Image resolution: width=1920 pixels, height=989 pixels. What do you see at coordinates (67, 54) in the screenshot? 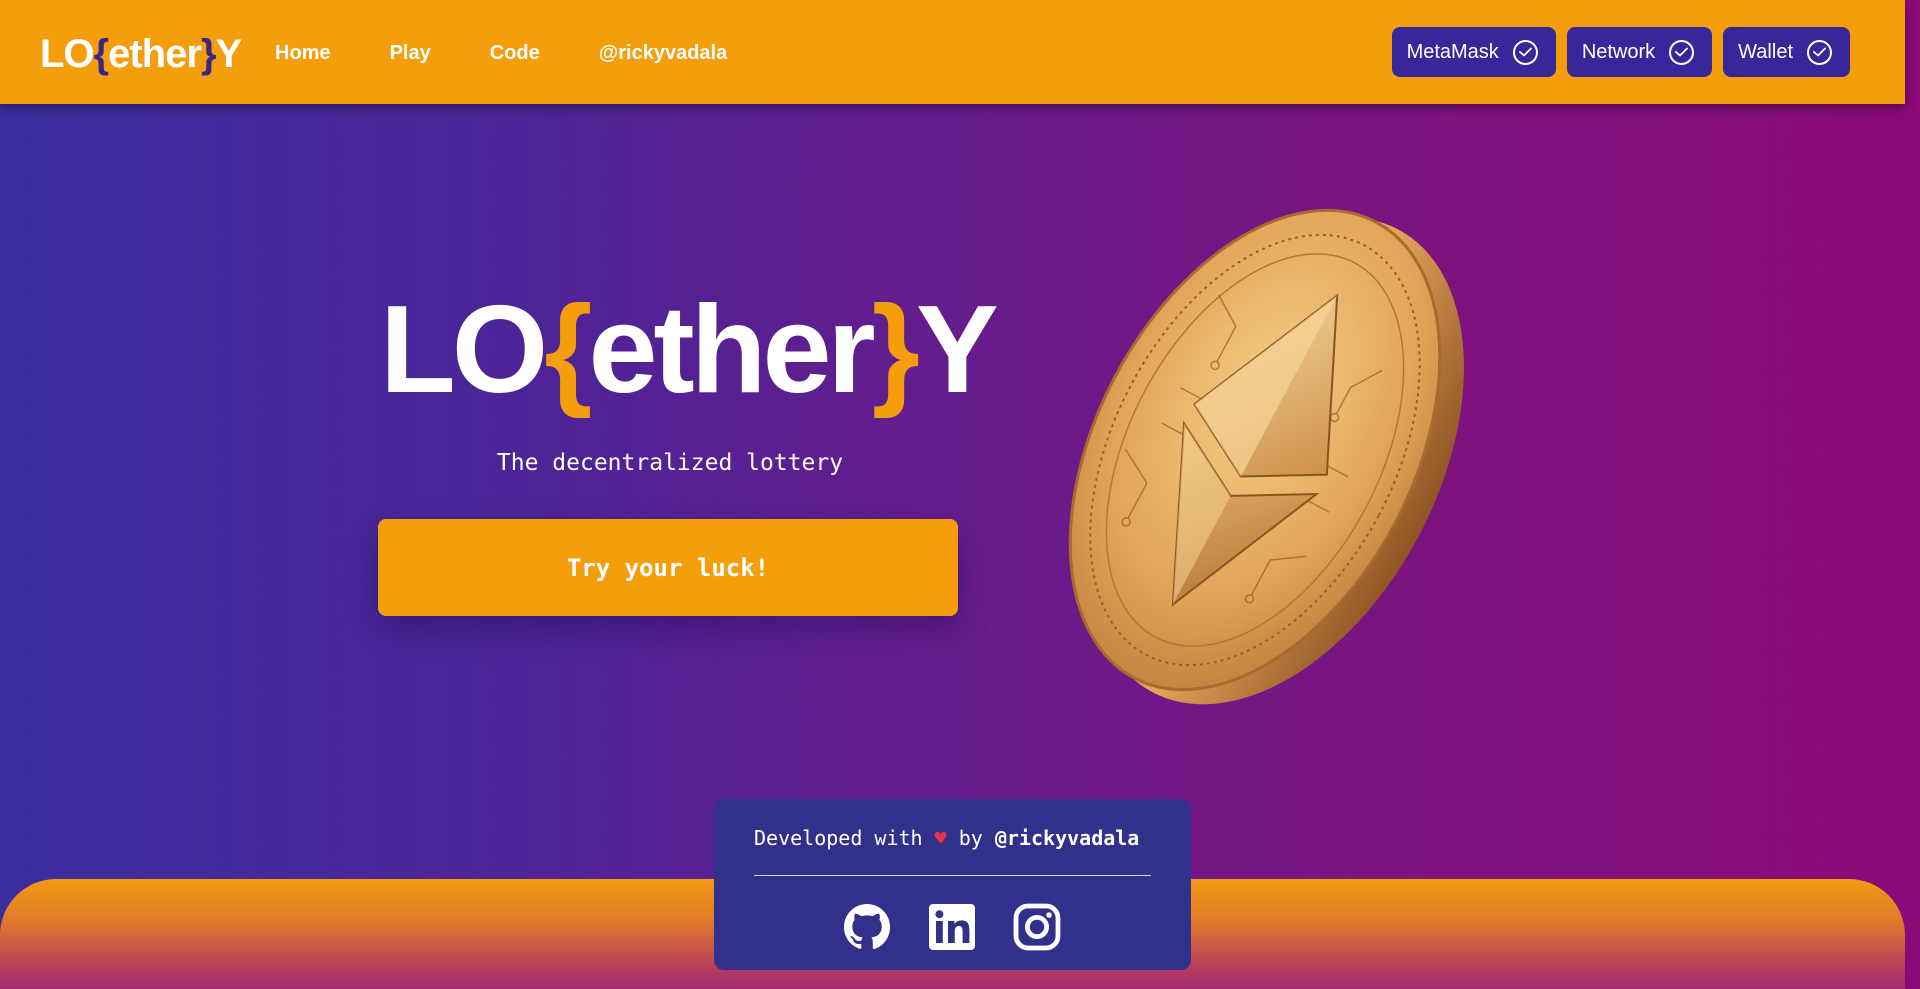
I see `logo-part-lo: LO` at bounding box center [67, 54].